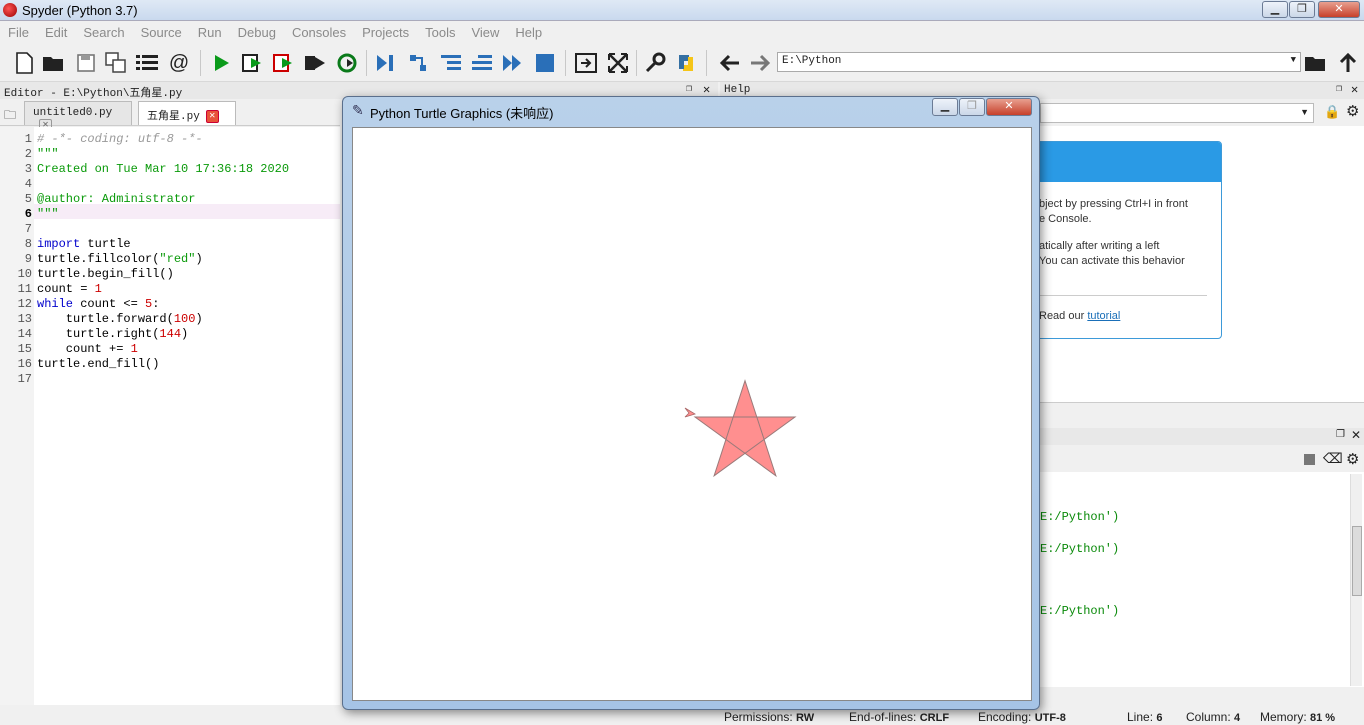 Image resolution: width=1364 pixels, height=725 pixels. Describe the element at coordinates (545, 63) in the screenshot. I see `stop-debug-icon` at that location.